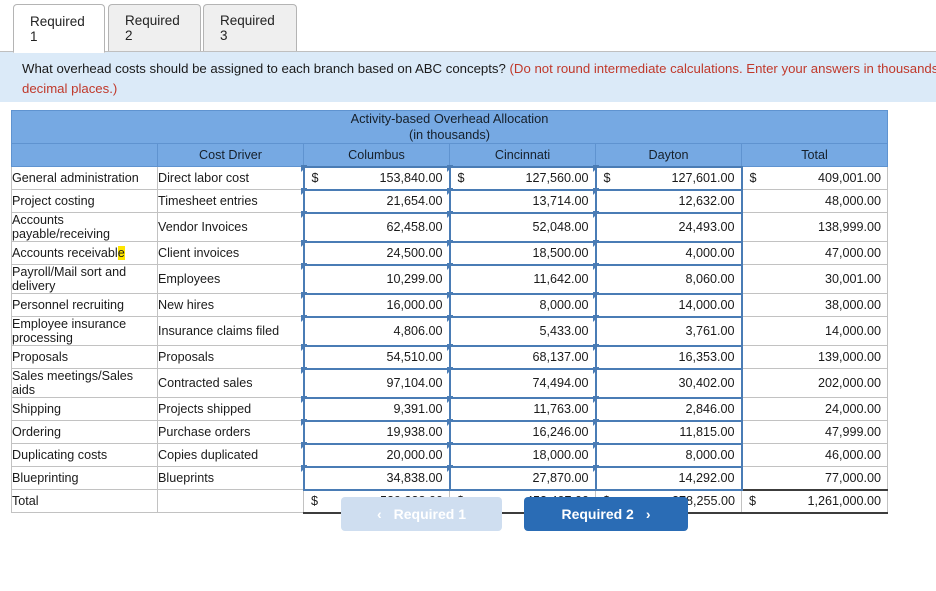 The image size is (936, 591). What do you see at coordinates (59, 28) in the screenshot?
I see `tab-required-1: Required 1` at bounding box center [59, 28].